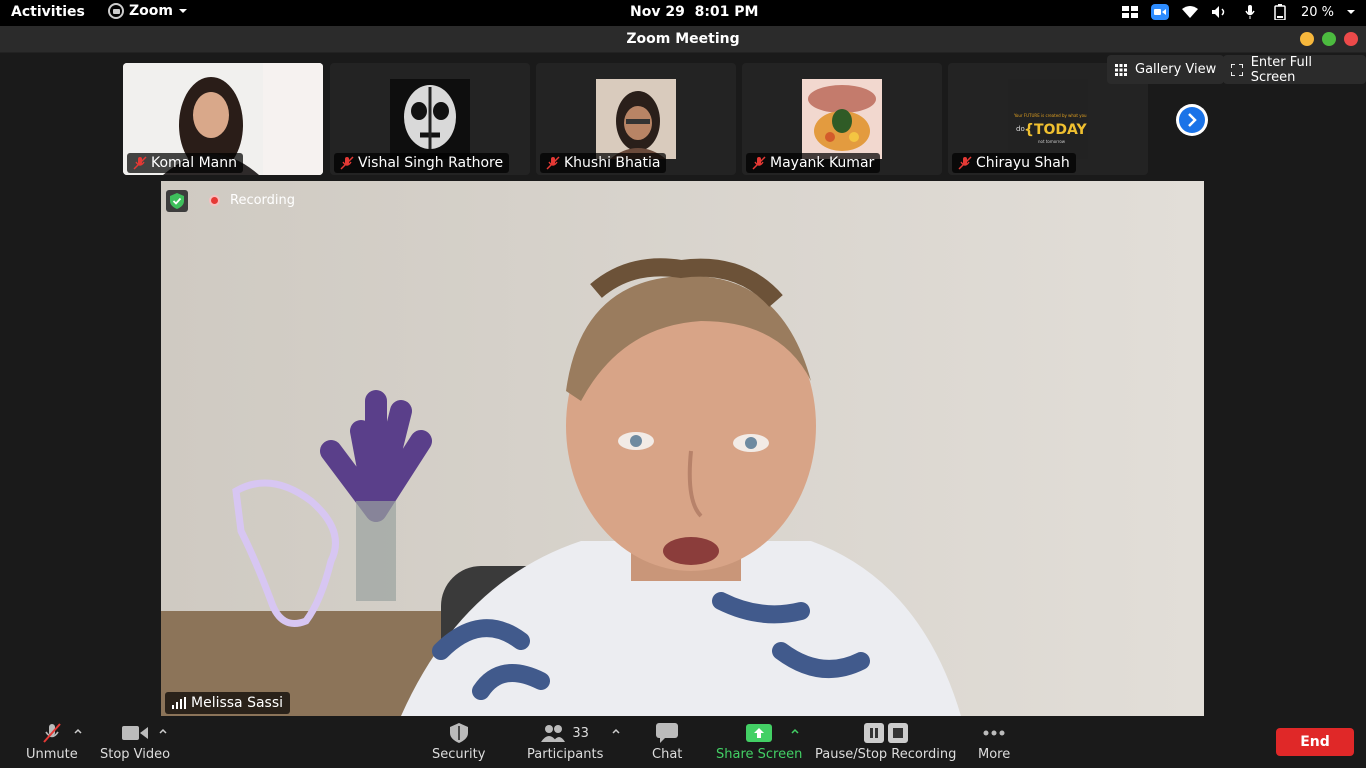  I want to click on participant-tile: Khushi Bhatia, so click(636, 119).